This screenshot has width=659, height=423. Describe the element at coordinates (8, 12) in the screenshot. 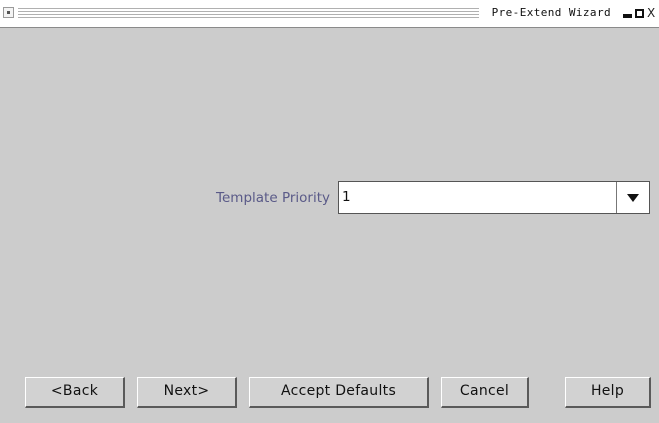

I see `window-menu-icon` at that location.